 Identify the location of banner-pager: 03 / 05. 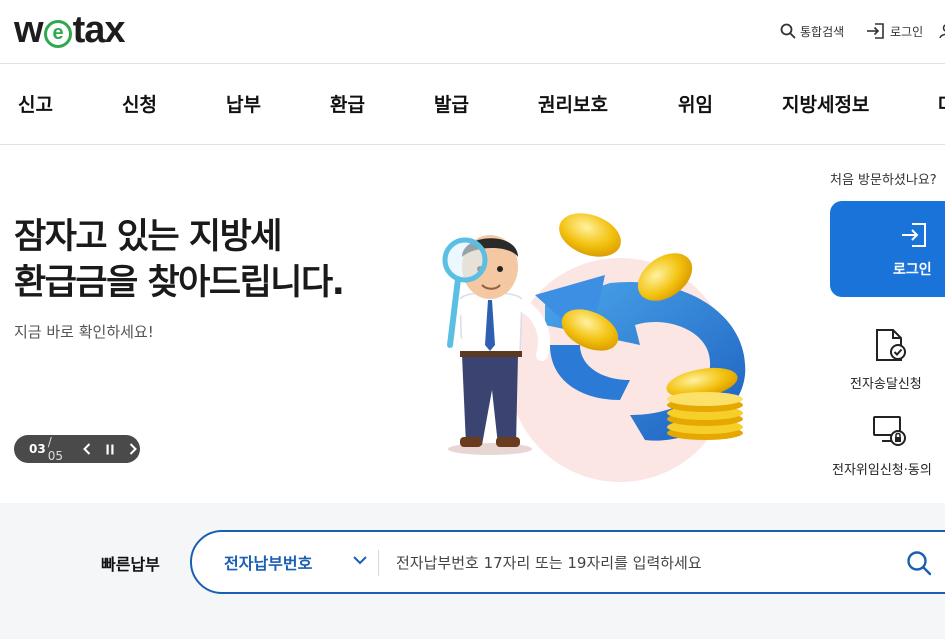
(77, 449).